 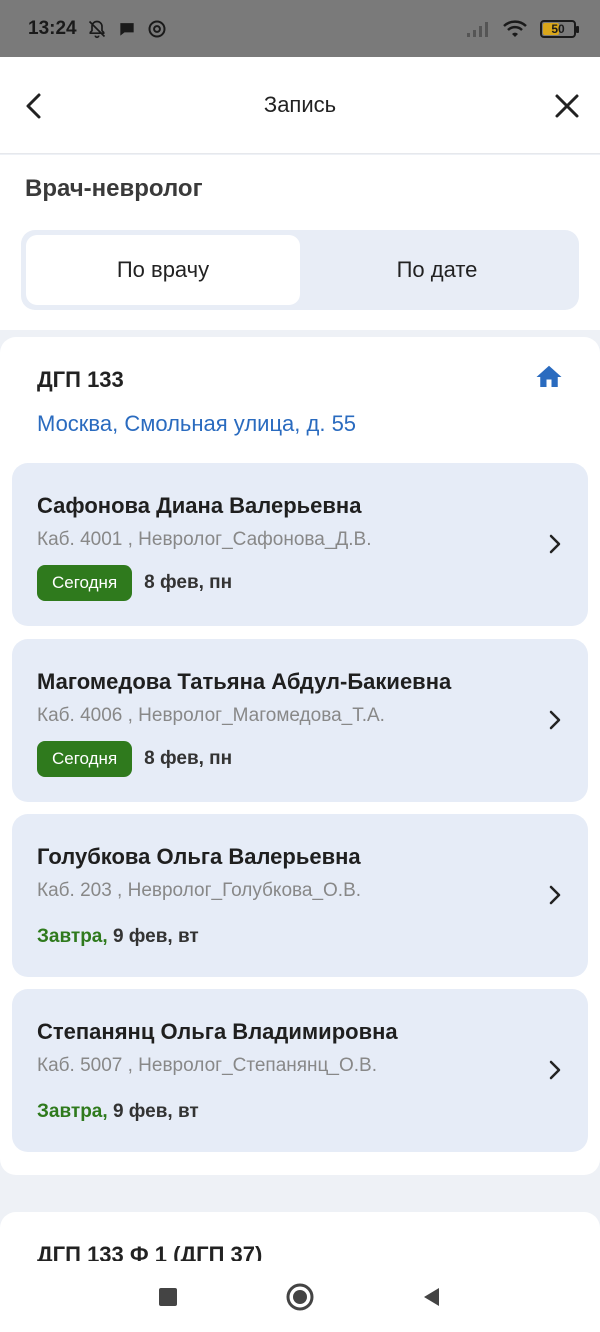 I want to click on status-right: 50, so click(x=522, y=29).